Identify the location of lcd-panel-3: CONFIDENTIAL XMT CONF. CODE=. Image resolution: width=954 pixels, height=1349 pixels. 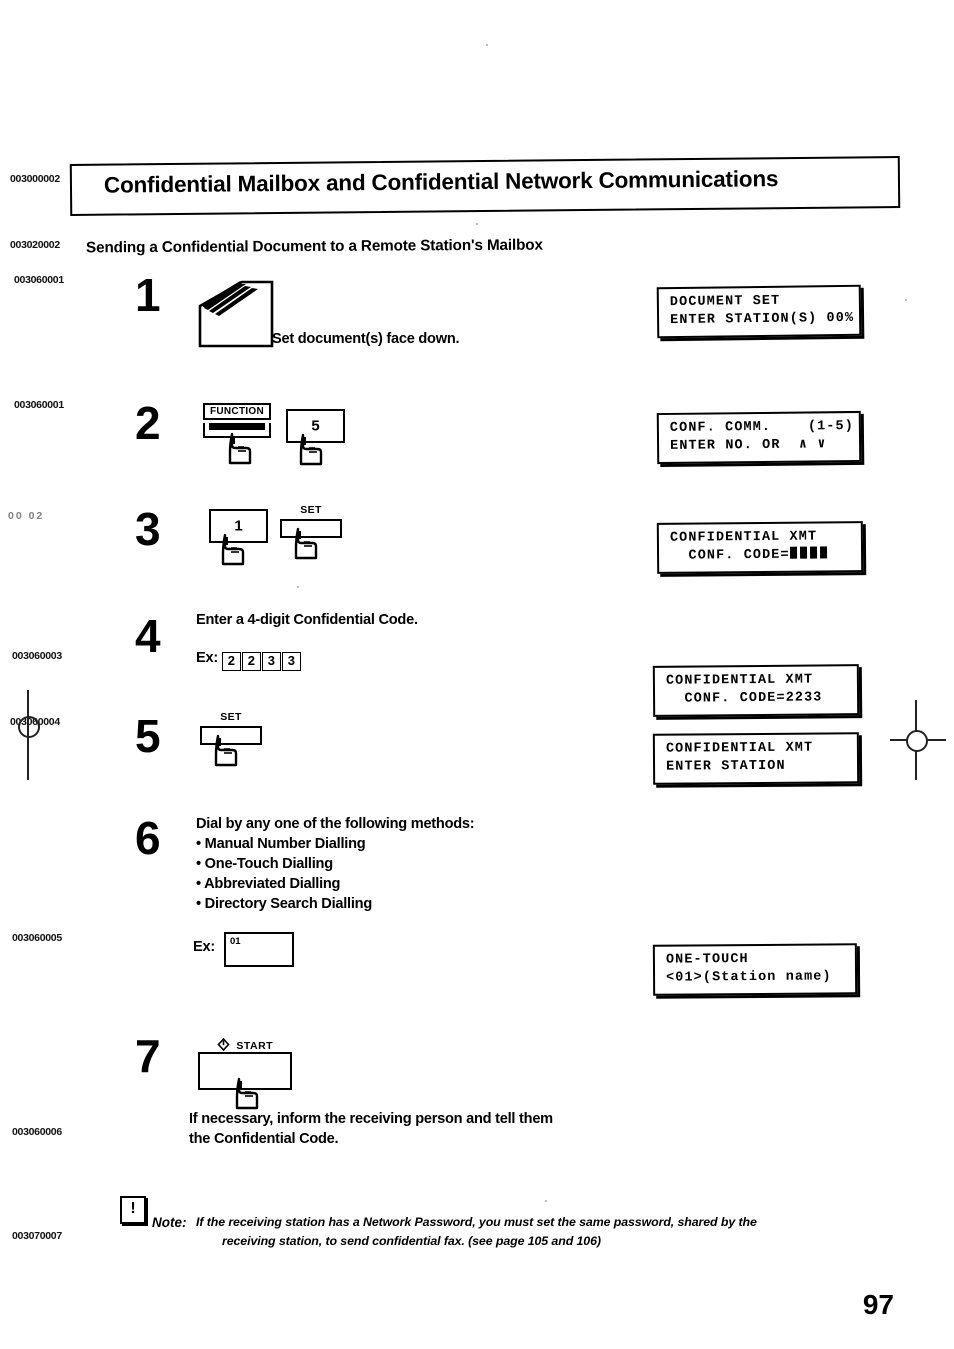
(760, 547).